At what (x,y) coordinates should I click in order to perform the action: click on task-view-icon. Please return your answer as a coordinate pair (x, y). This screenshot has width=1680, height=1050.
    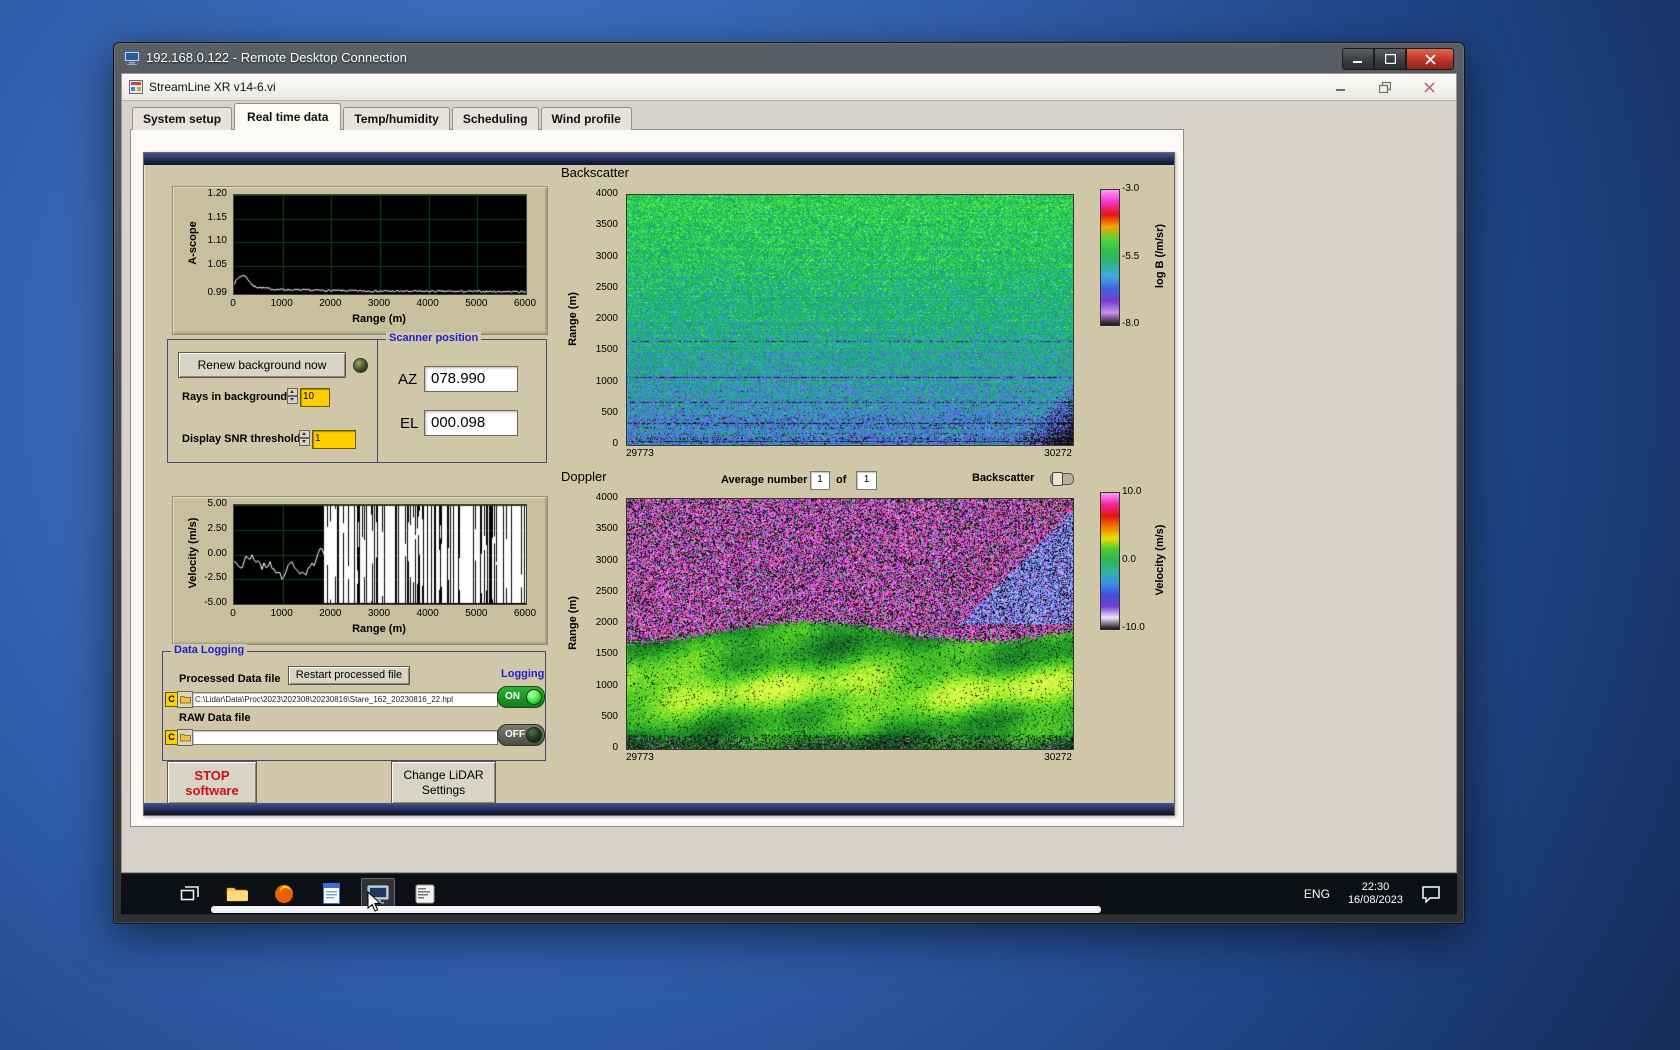
    Looking at the image, I should click on (190, 893).